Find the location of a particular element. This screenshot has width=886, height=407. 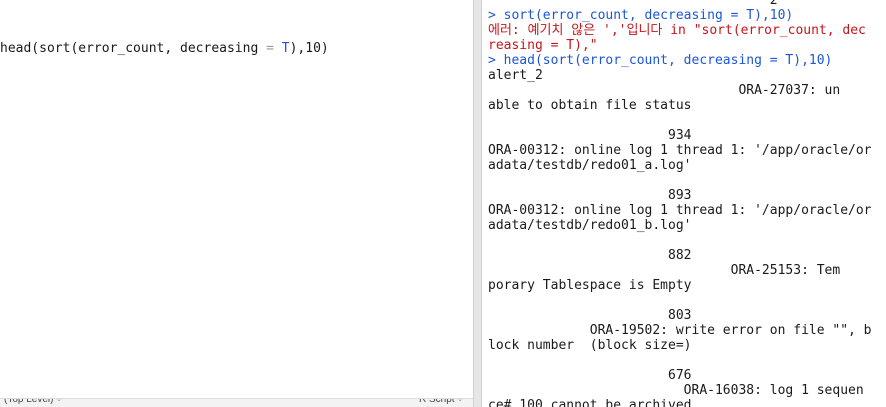

console-output-line: able to obtain file status is located at coordinates (590, 105).